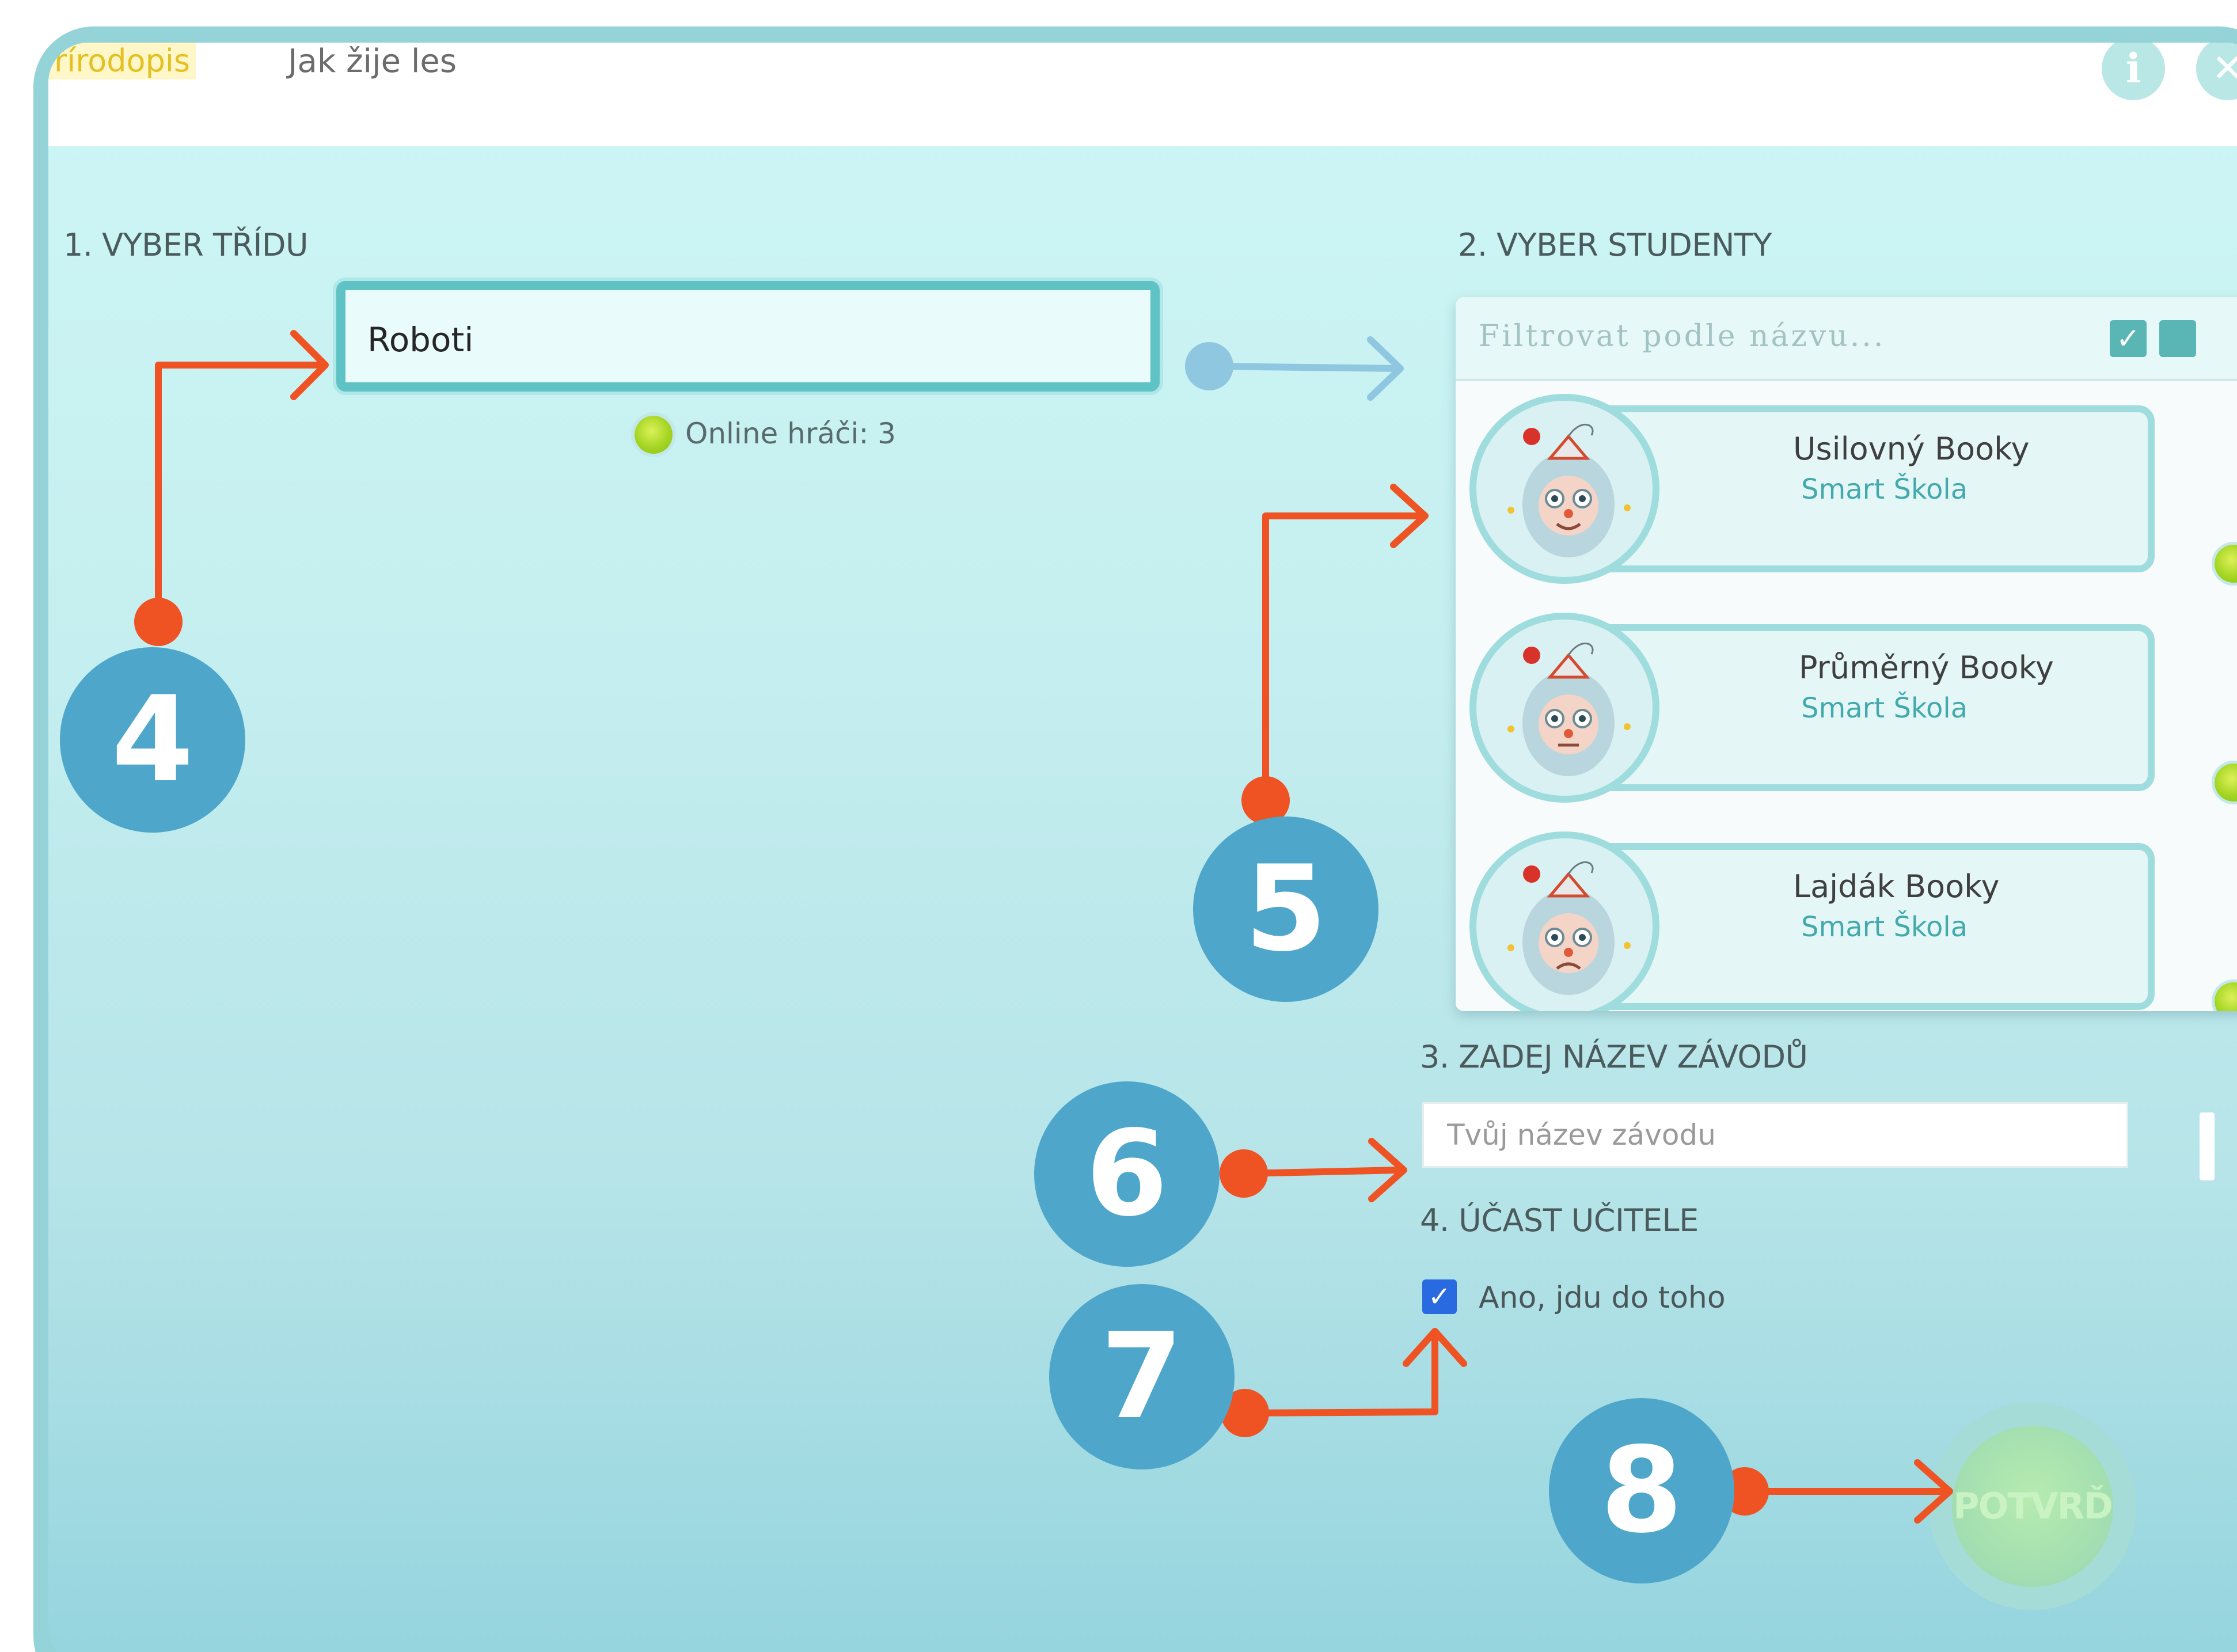 The image size is (2237, 1652). Describe the element at coordinates (1286, 909) in the screenshot. I see `annotation-badge: 5` at that location.